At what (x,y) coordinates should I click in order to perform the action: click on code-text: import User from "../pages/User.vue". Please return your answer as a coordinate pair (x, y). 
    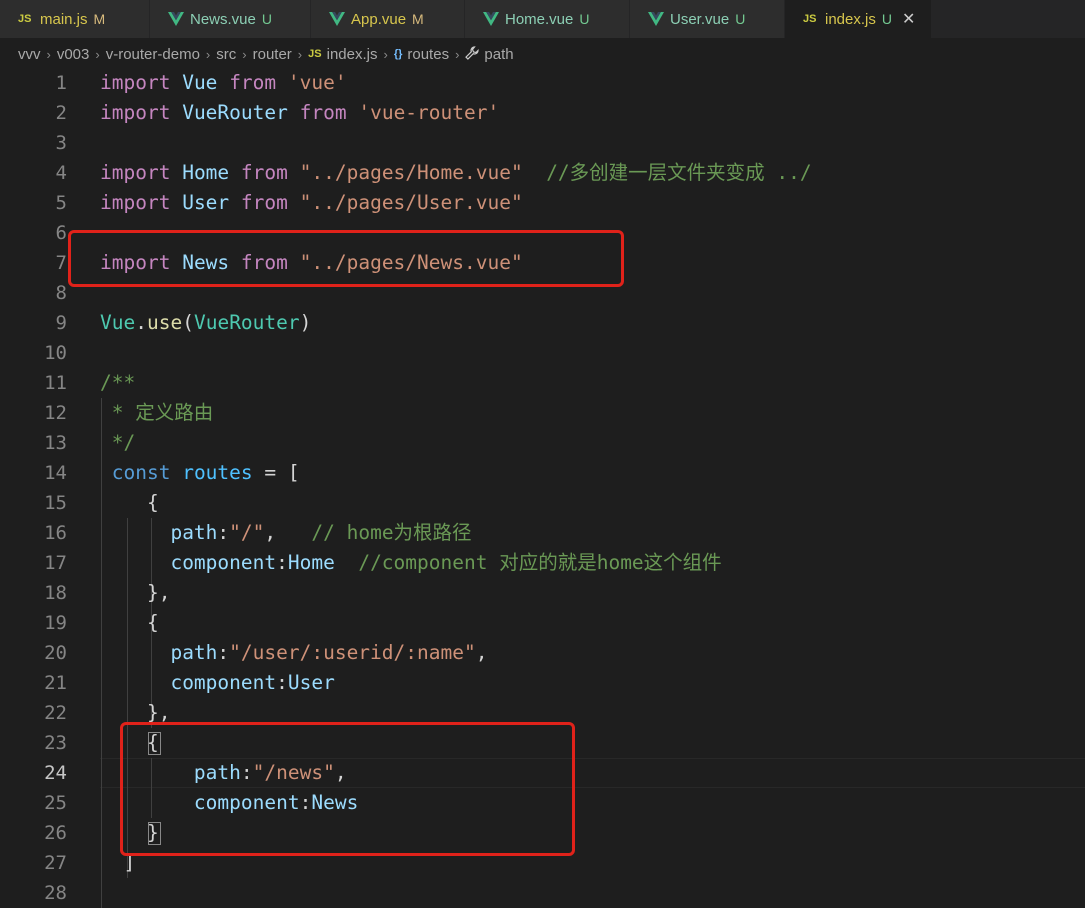
    Looking at the image, I should click on (311, 202).